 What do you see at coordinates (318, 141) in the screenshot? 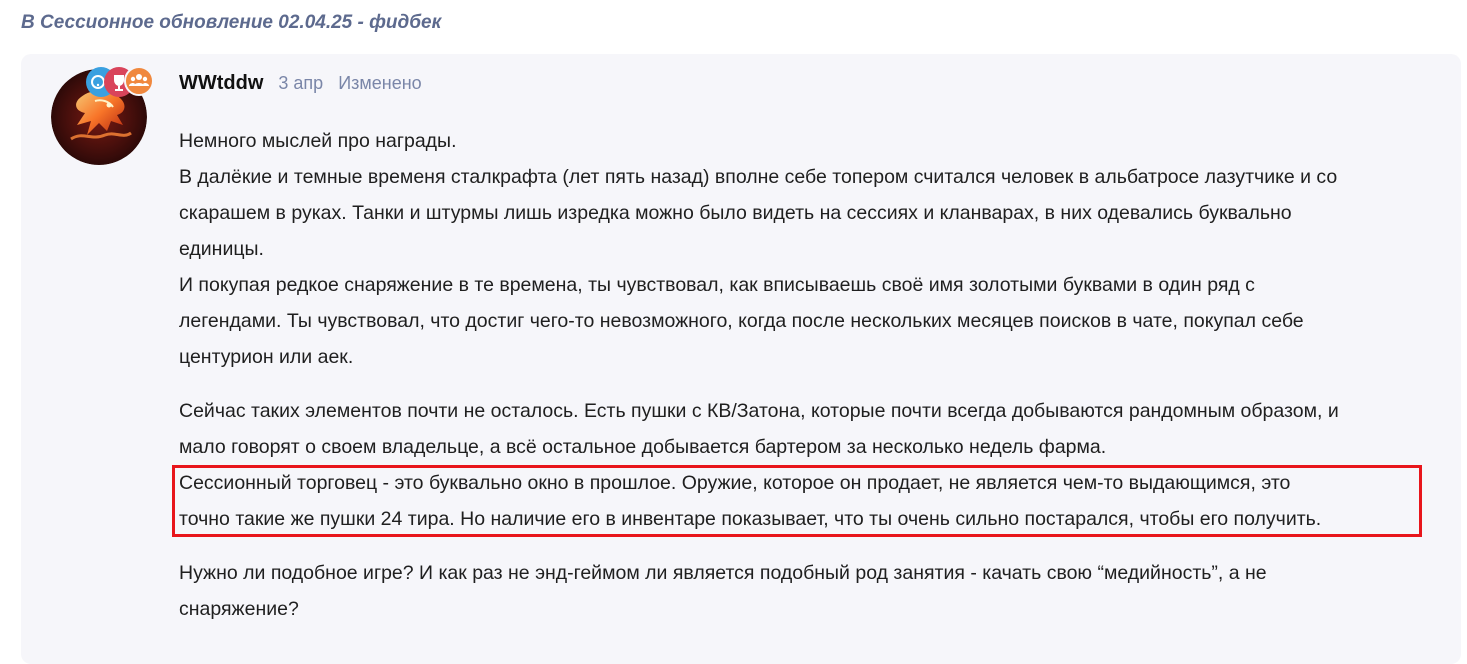
I see `post-line: Немного мыслей про награды.` at bounding box center [318, 141].